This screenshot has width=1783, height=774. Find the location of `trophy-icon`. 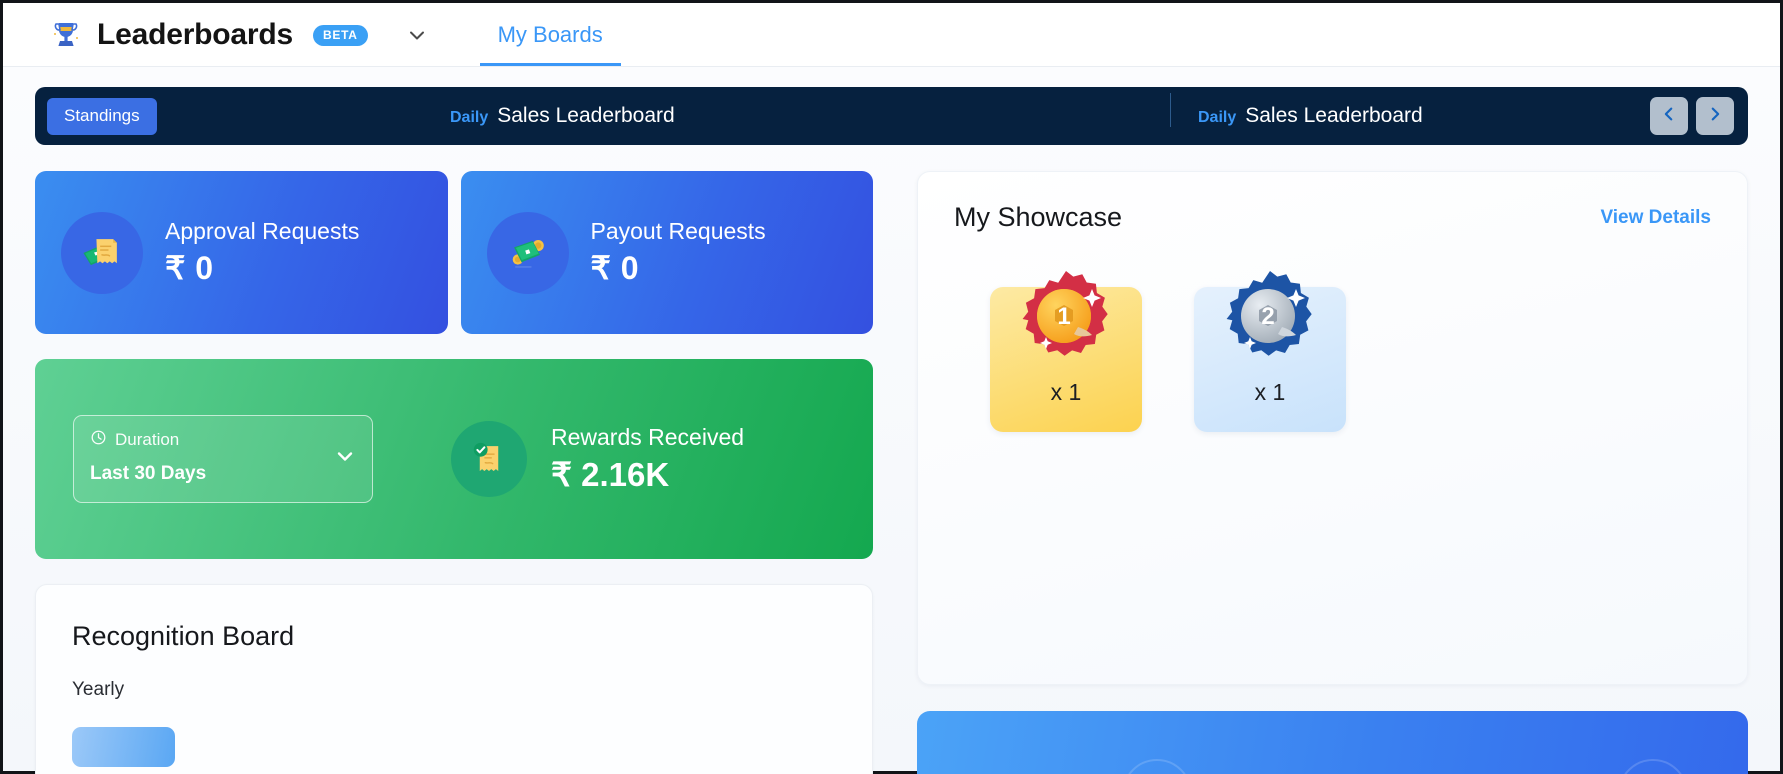

trophy-icon is located at coordinates (66, 35).